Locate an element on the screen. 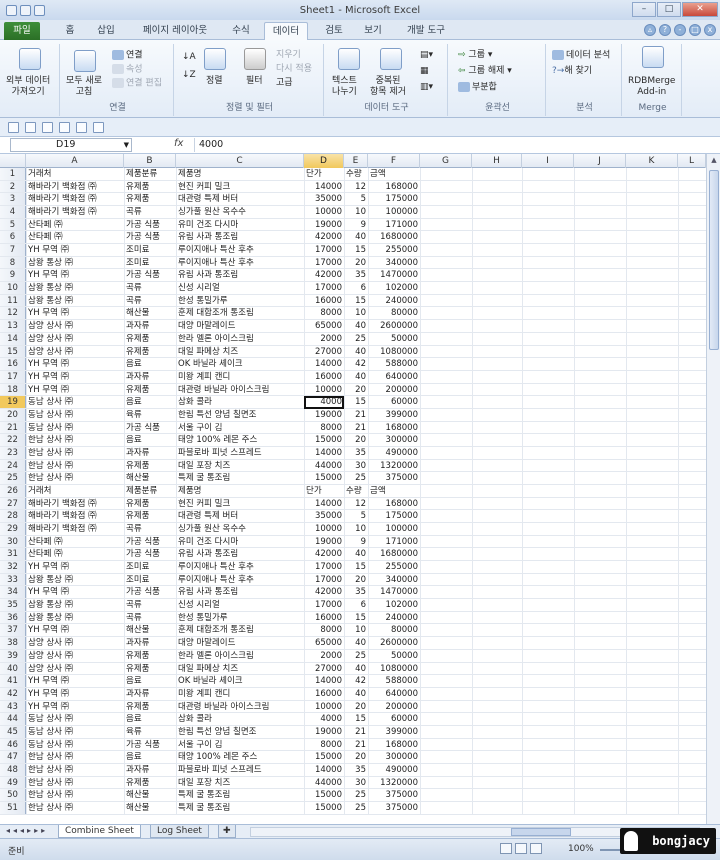 The image size is (720, 860). cell: 미왕 계피 캔디 is located at coordinates (240, 694).